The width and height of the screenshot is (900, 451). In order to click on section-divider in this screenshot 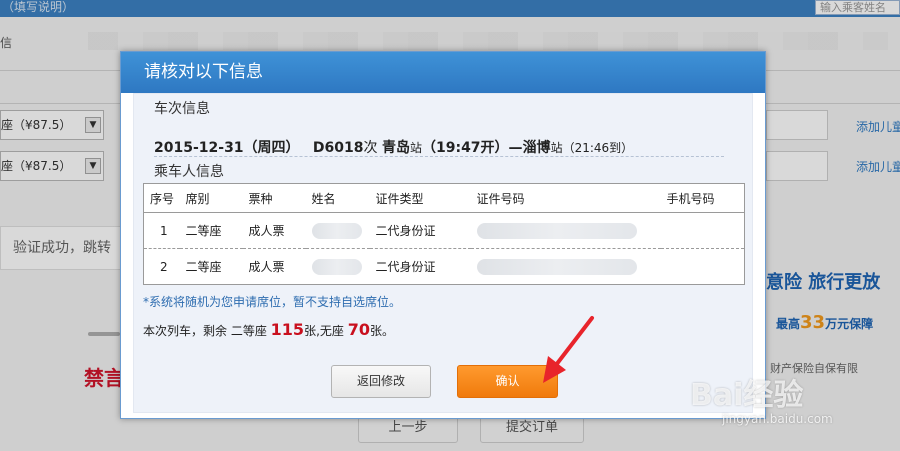, I will do `click(439, 156)`.